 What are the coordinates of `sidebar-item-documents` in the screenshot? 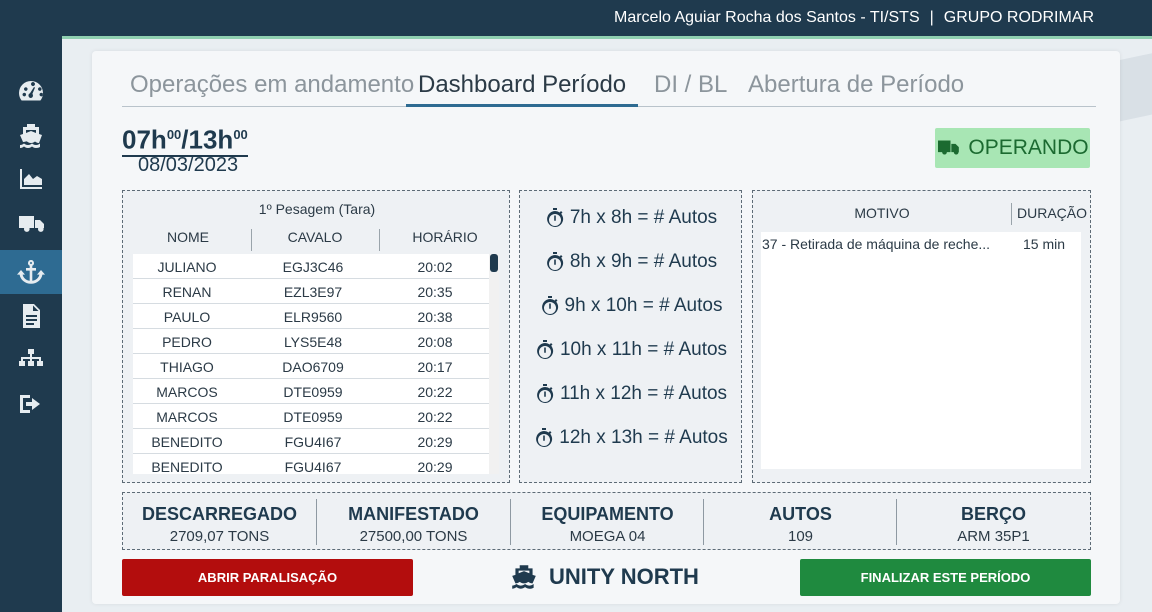 It's located at (31, 316).